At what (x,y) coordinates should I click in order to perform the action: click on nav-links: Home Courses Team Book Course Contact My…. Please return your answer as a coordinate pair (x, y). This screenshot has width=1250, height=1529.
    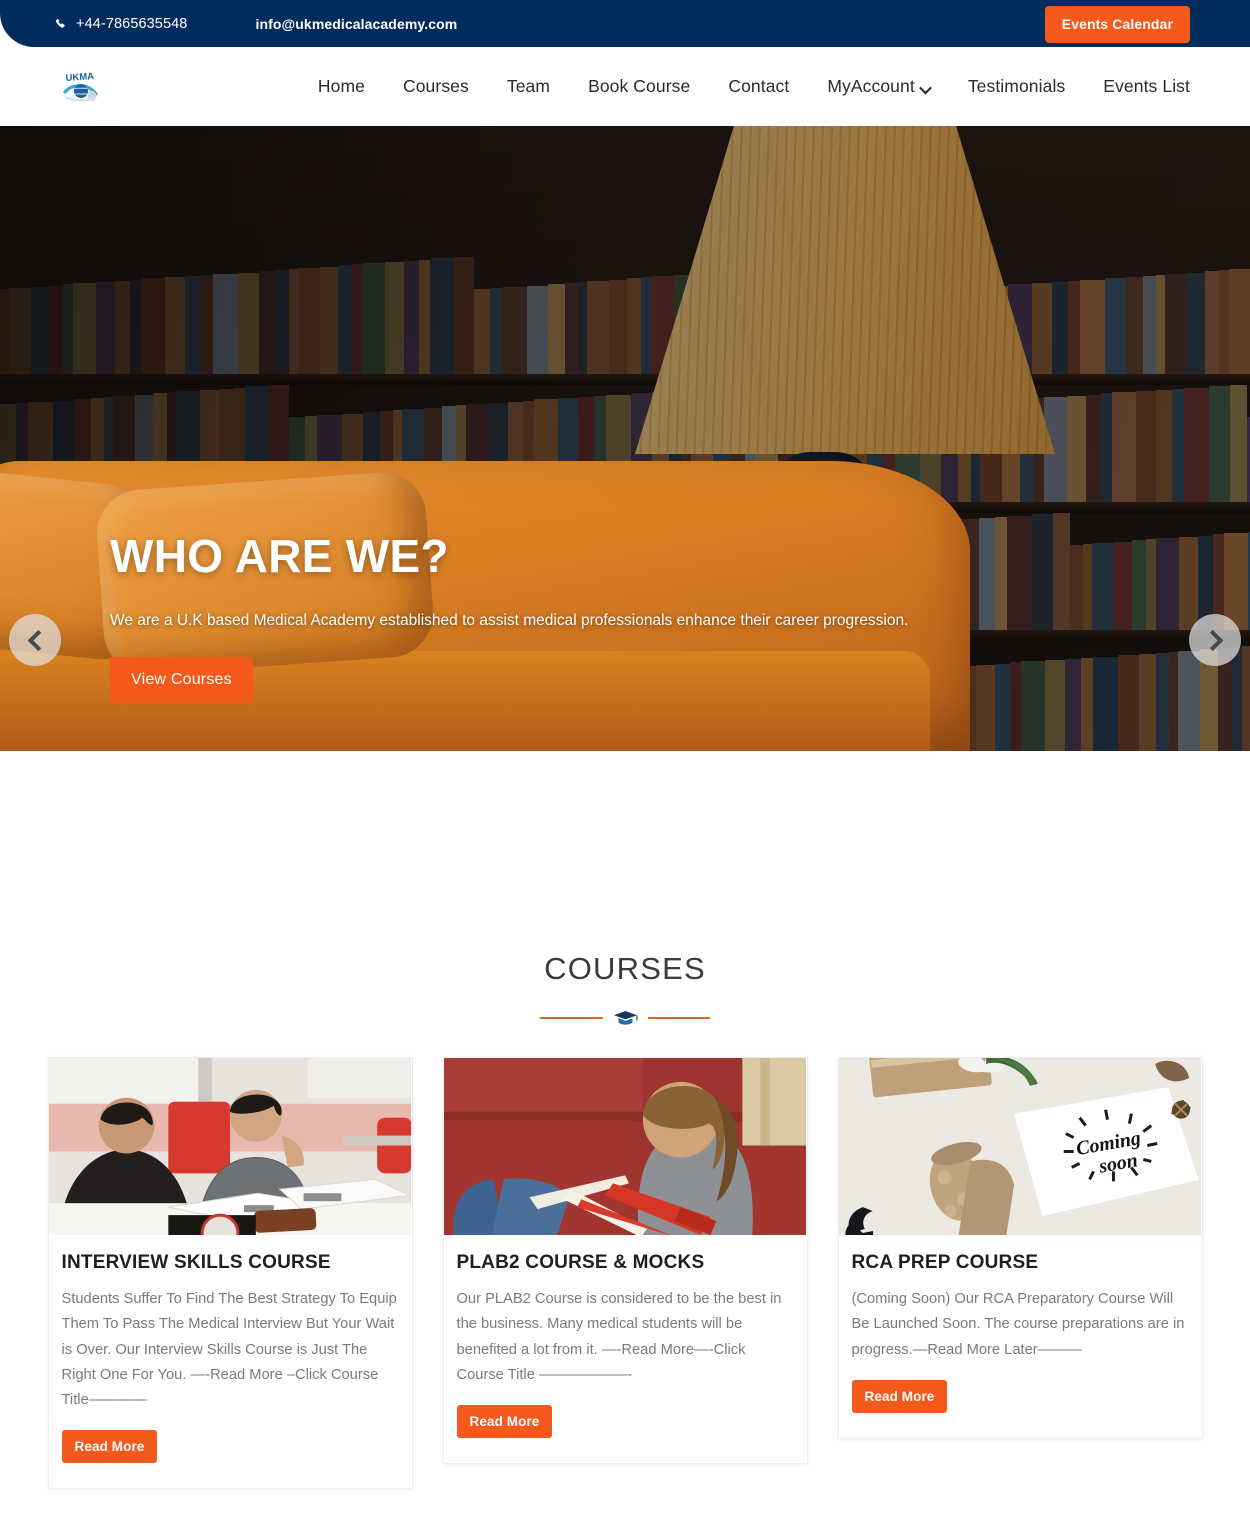
    Looking at the image, I should click on (744, 86).